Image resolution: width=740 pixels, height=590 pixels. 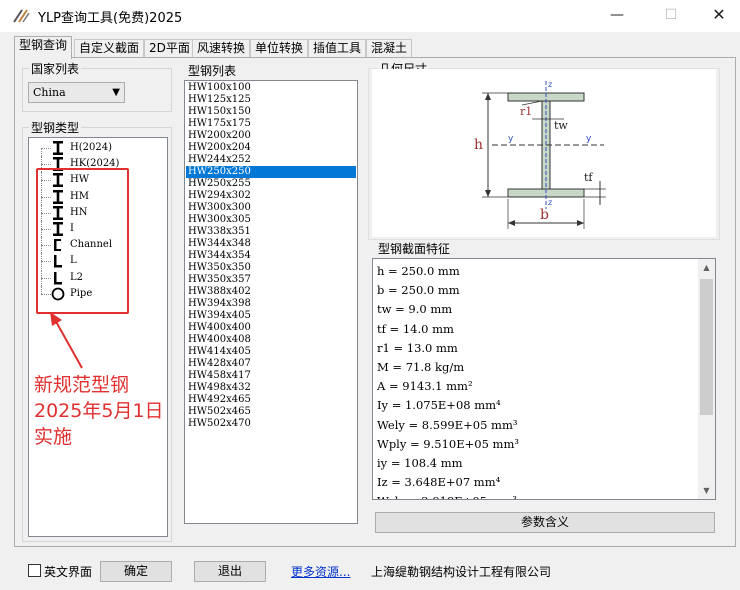 What do you see at coordinates (34, 570) in the screenshot?
I see `english-ui-checkbox` at bounding box center [34, 570].